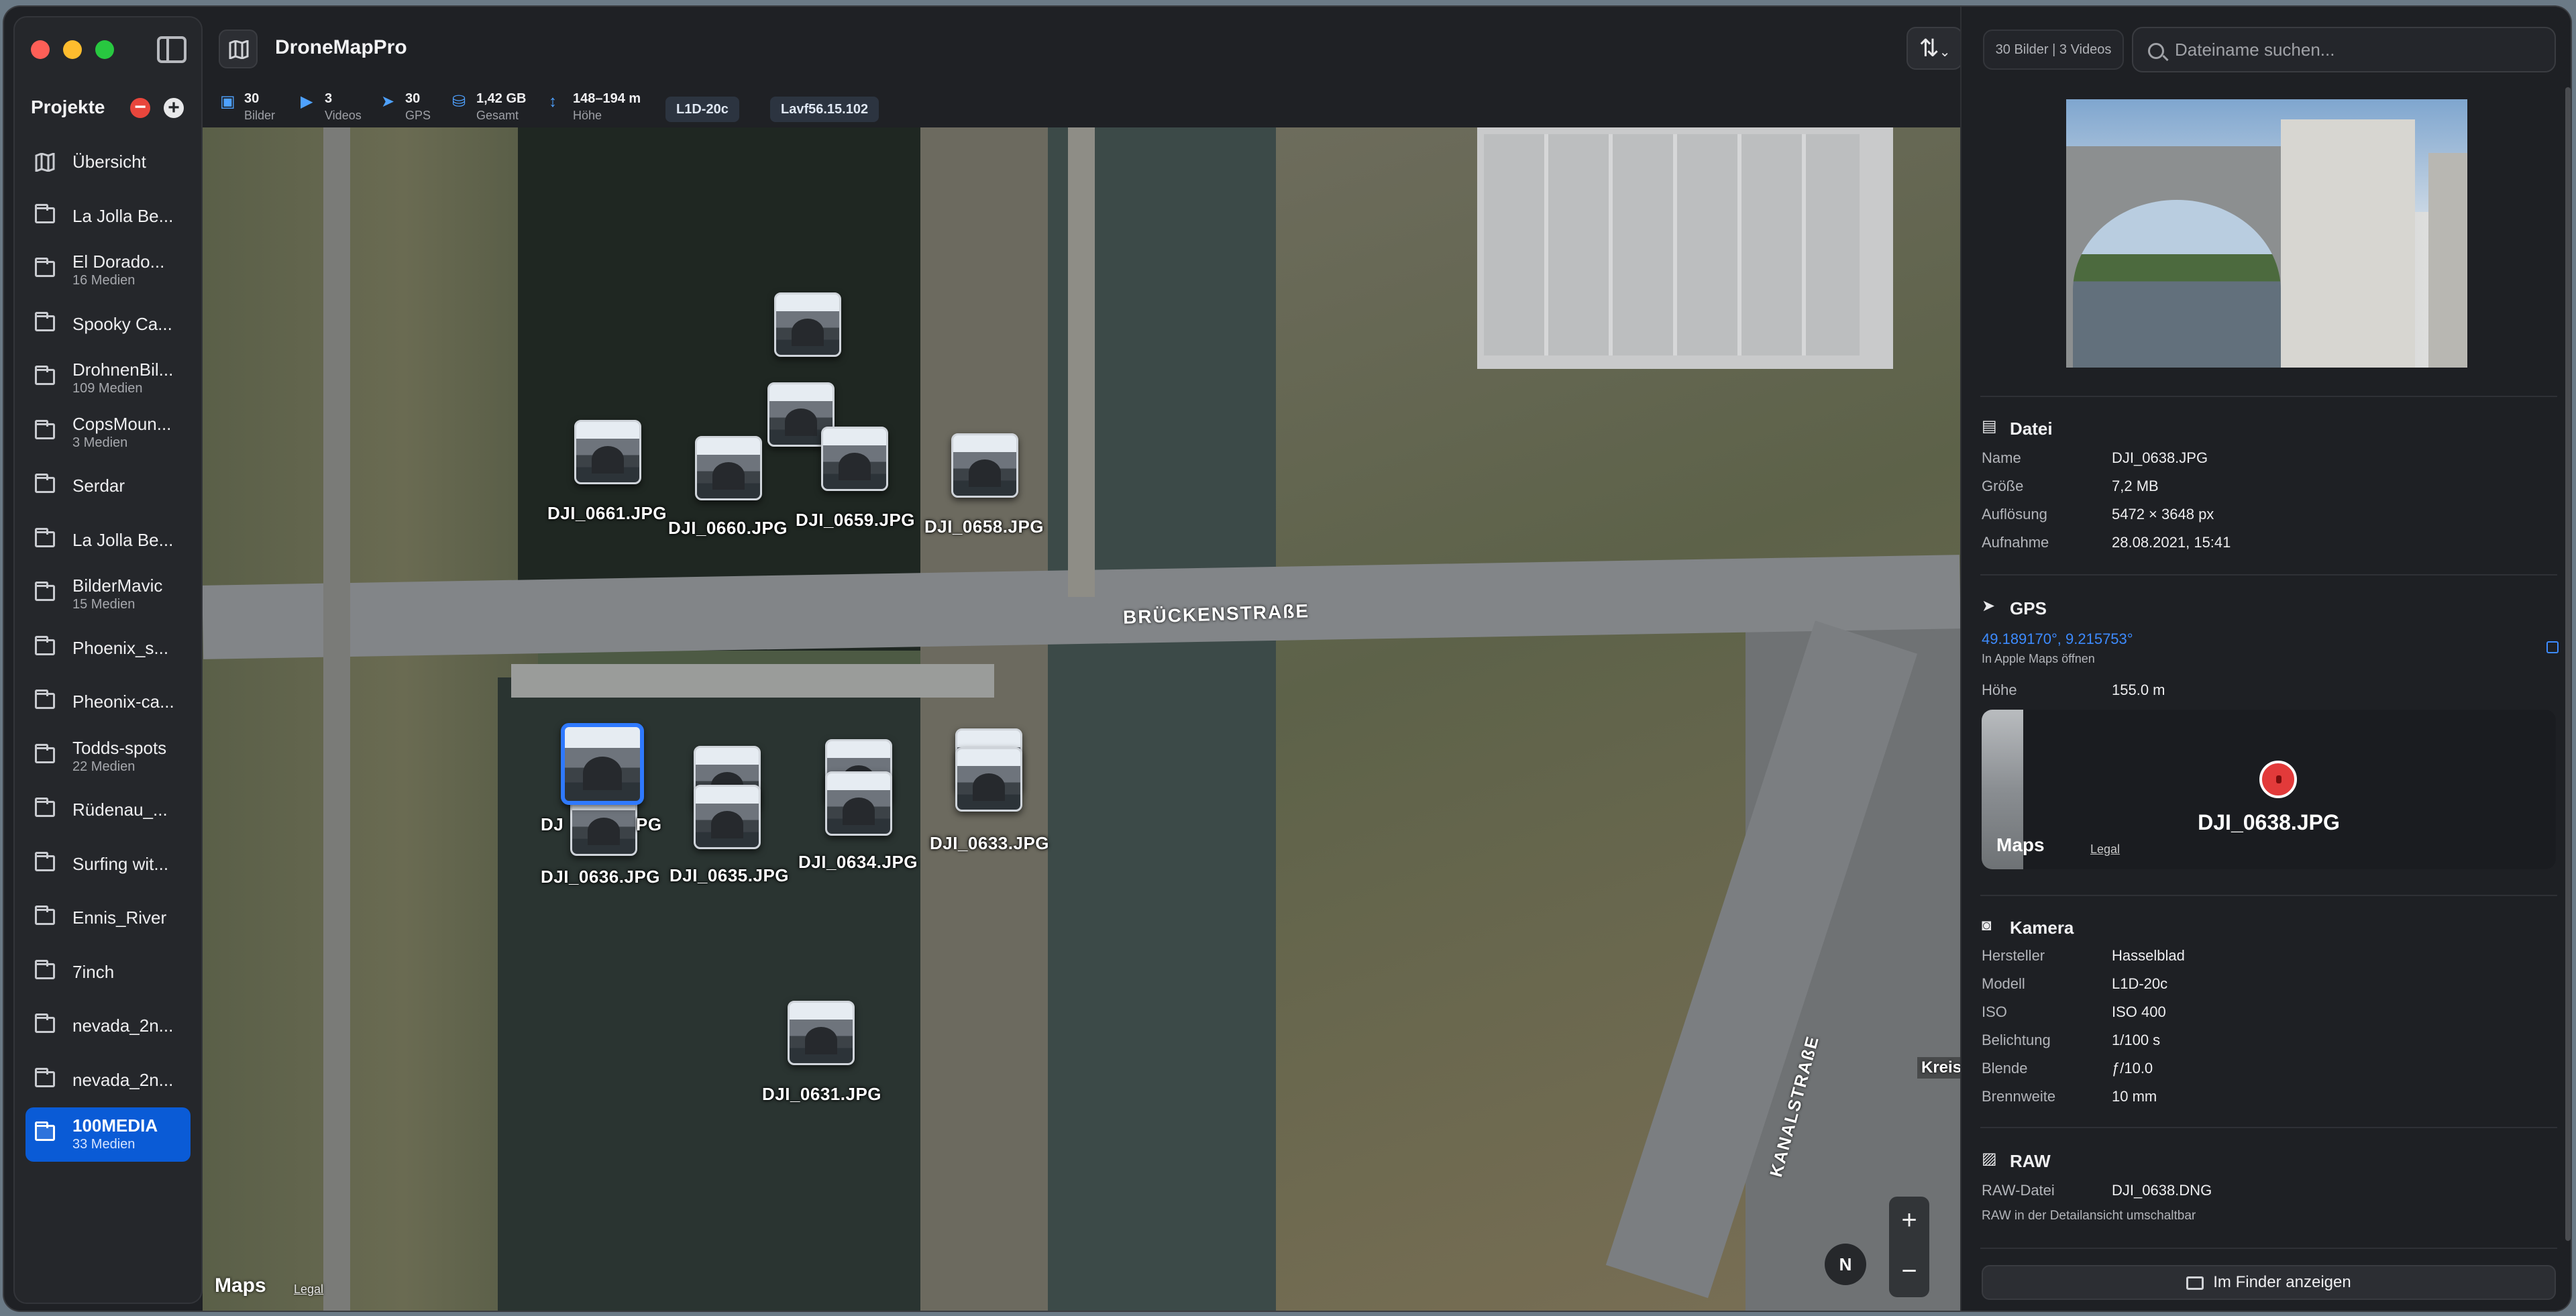 Image resolution: width=2576 pixels, height=1316 pixels. I want to click on photo-label: DJI_0659.JPG, so click(855, 520).